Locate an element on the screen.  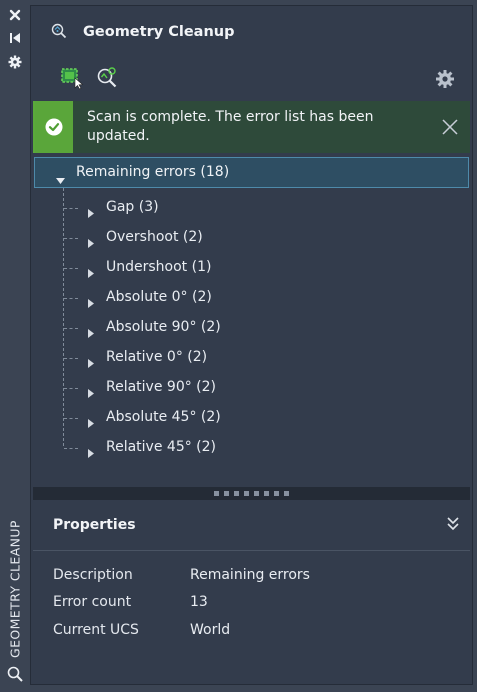
tree-item-label: Undershoot (1) is located at coordinates (159, 267).